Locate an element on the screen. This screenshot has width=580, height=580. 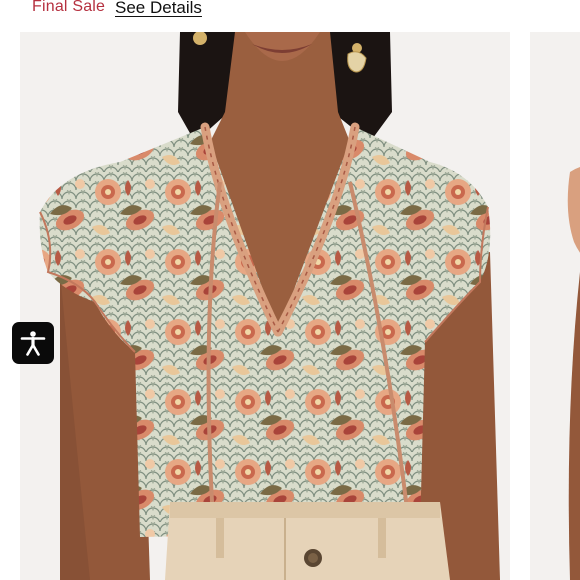
final-sale-label: Final Sale is located at coordinates (69, 7).